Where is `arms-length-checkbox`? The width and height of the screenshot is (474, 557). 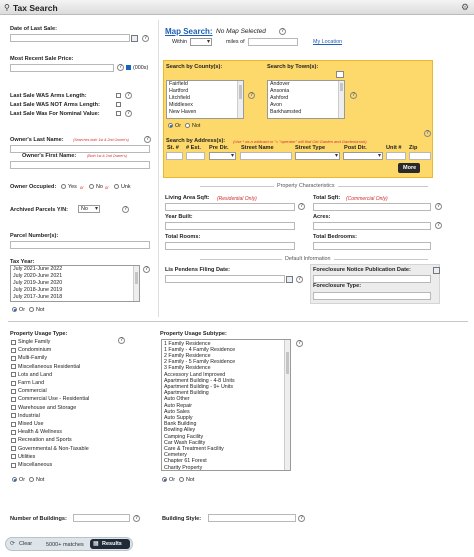
arms-length-checkbox is located at coordinates (118, 95).